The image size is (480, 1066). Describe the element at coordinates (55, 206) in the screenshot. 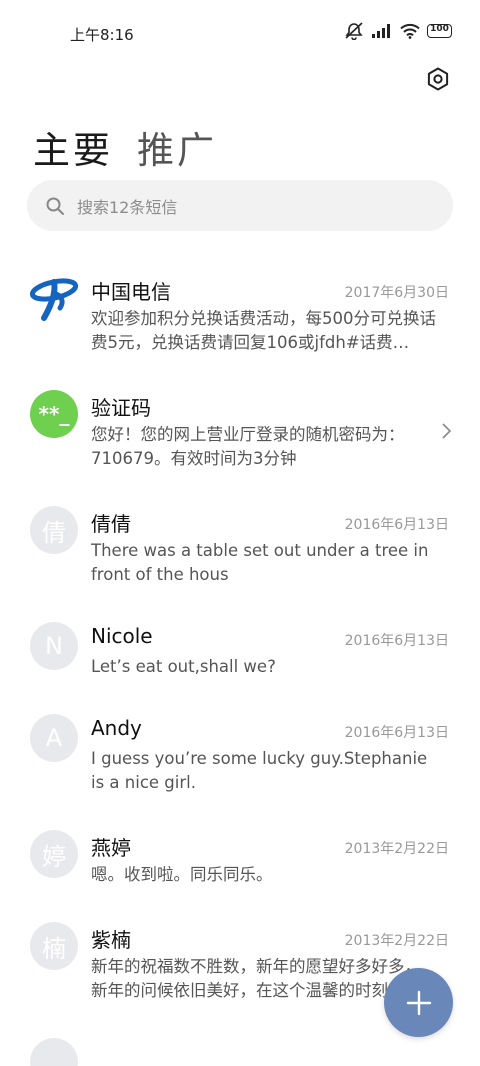

I see `search-icon` at that location.